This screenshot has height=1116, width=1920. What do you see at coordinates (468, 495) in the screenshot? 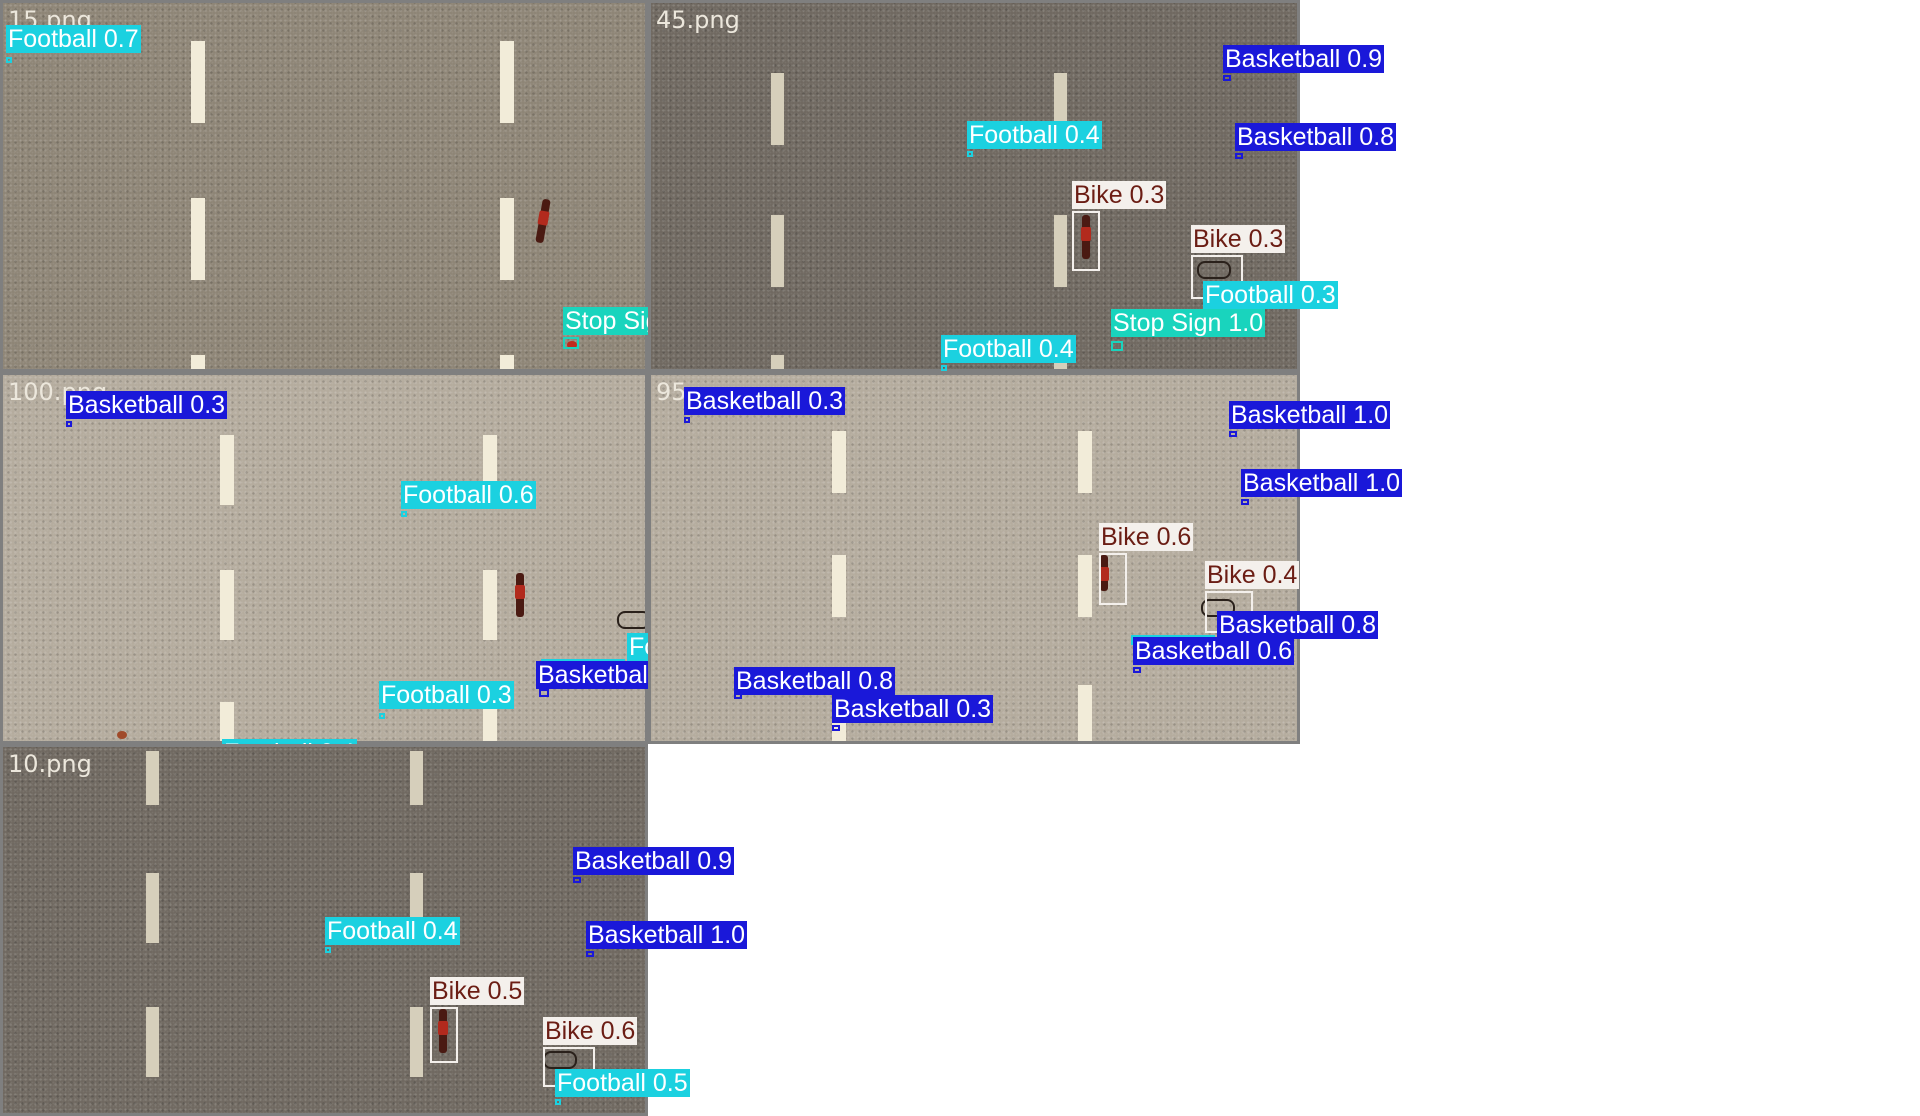
I see `detection-label: Football 0.6` at bounding box center [468, 495].